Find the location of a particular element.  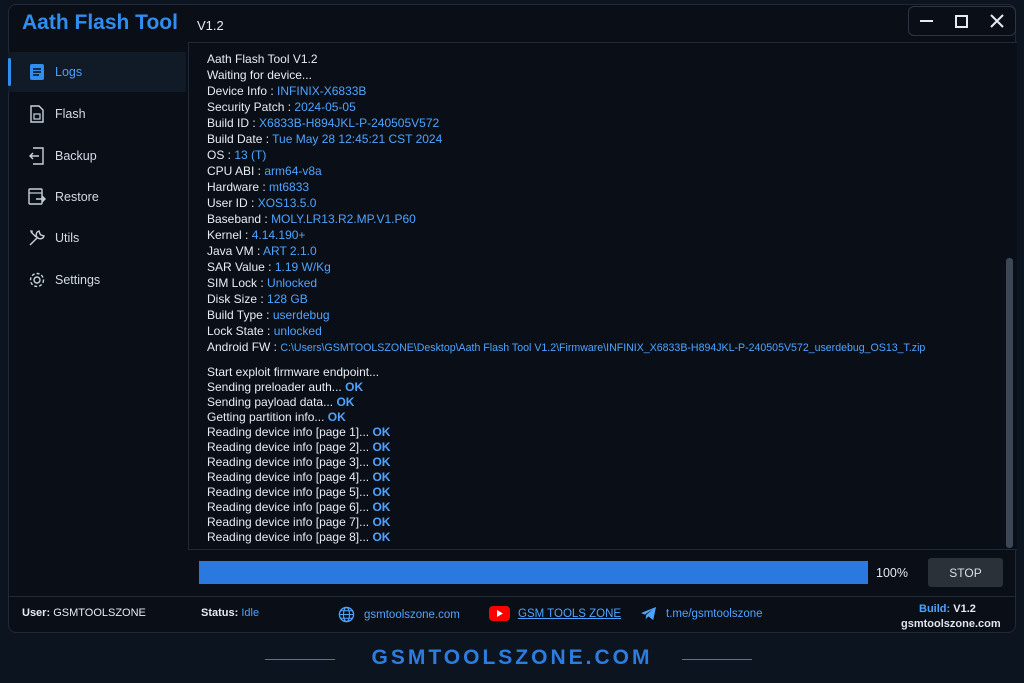

close-button is located at coordinates (997, 21).